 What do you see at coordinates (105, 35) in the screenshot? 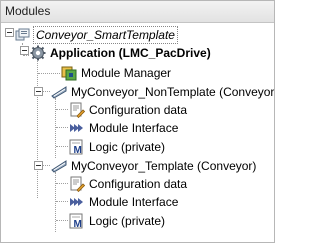
I see `tree-item-label: Conveyor_SmartTemplate` at bounding box center [105, 35].